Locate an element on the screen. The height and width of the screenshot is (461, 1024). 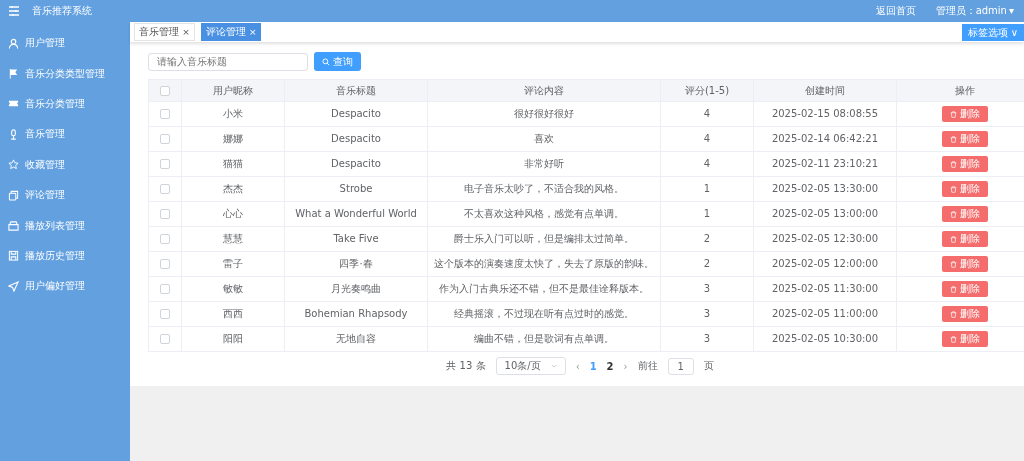
table-cell: 西西 is located at coordinates (233, 314).